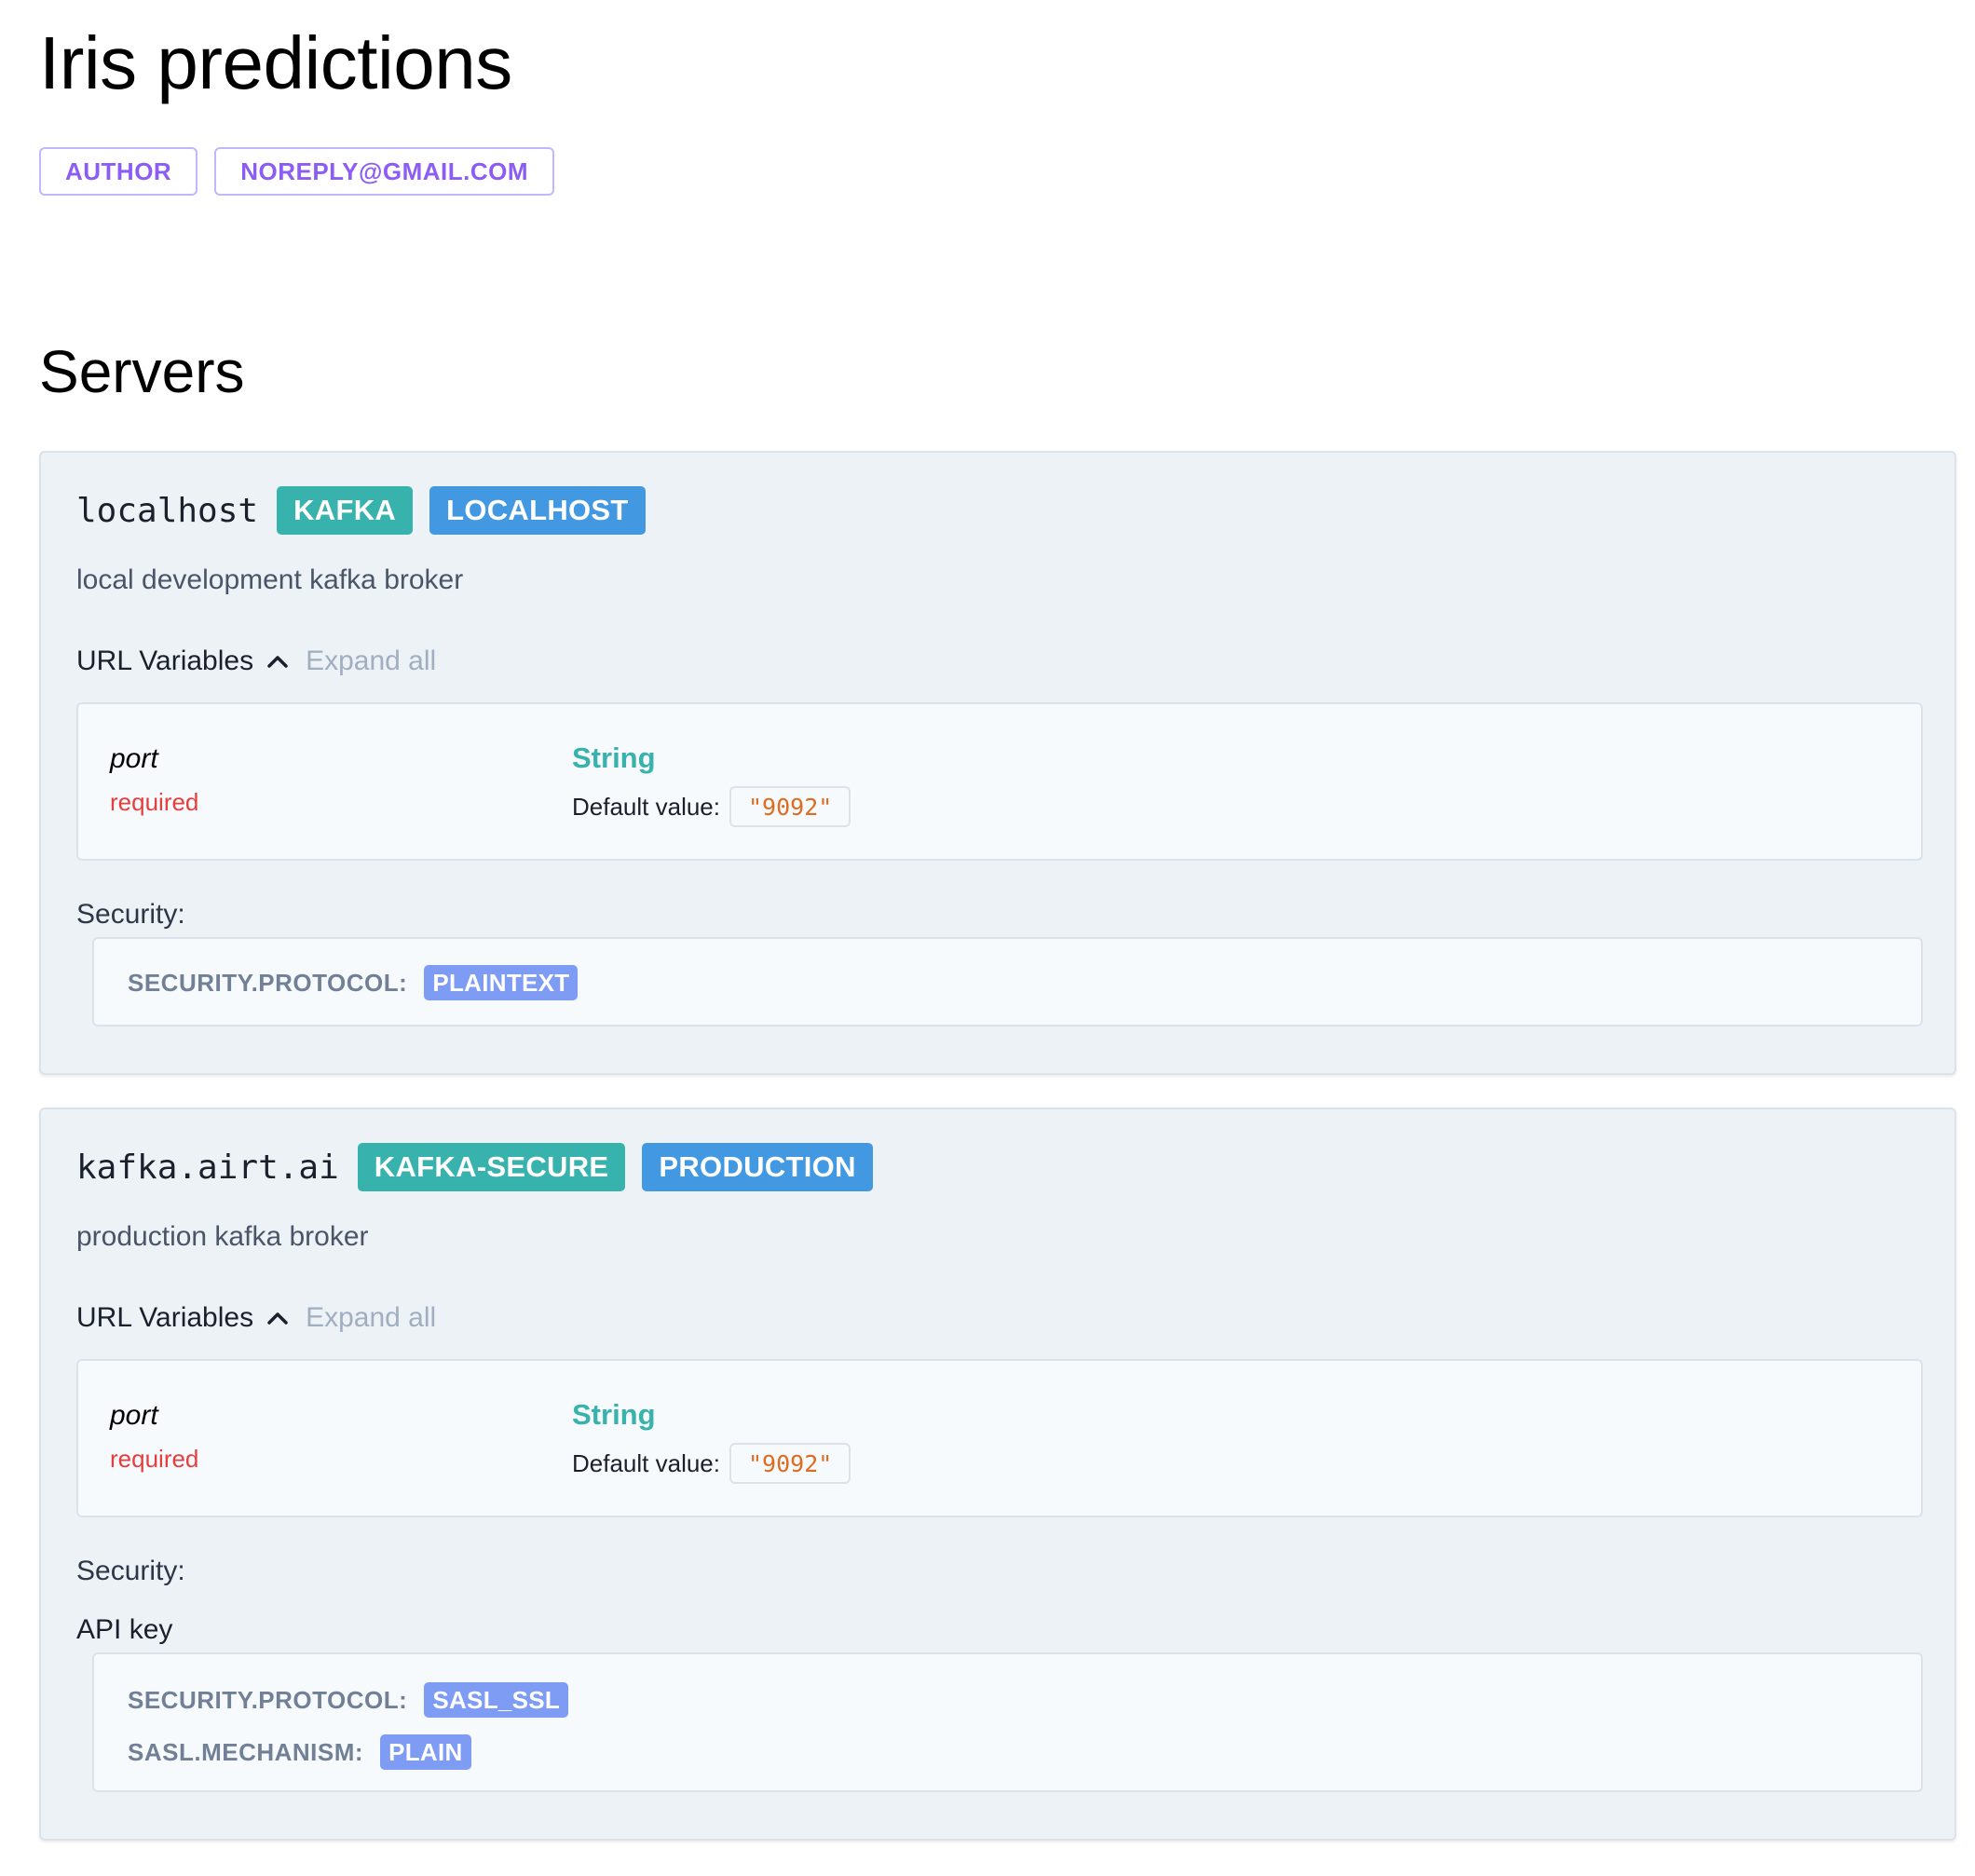 The width and height of the screenshot is (1975, 1876). I want to click on security-item: SASL.MECHANISM: PLAIN, so click(299, 1752).